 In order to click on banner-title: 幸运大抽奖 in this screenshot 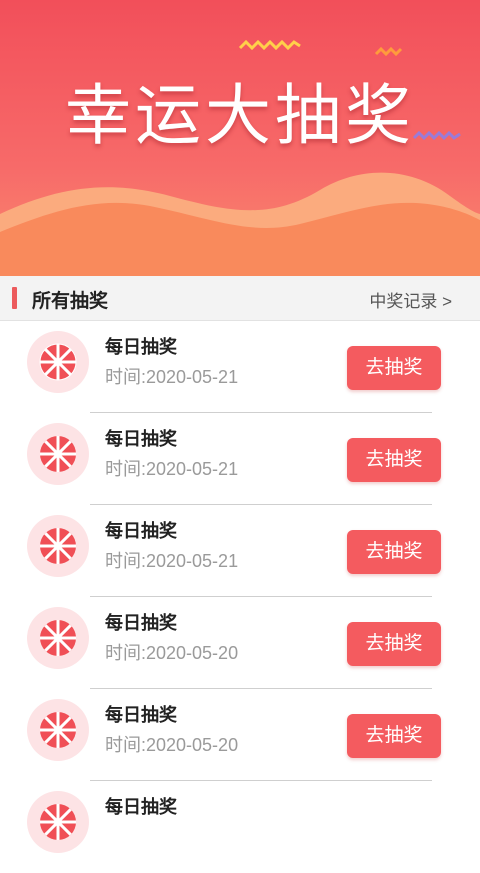, I will do `click(240, 115)`.